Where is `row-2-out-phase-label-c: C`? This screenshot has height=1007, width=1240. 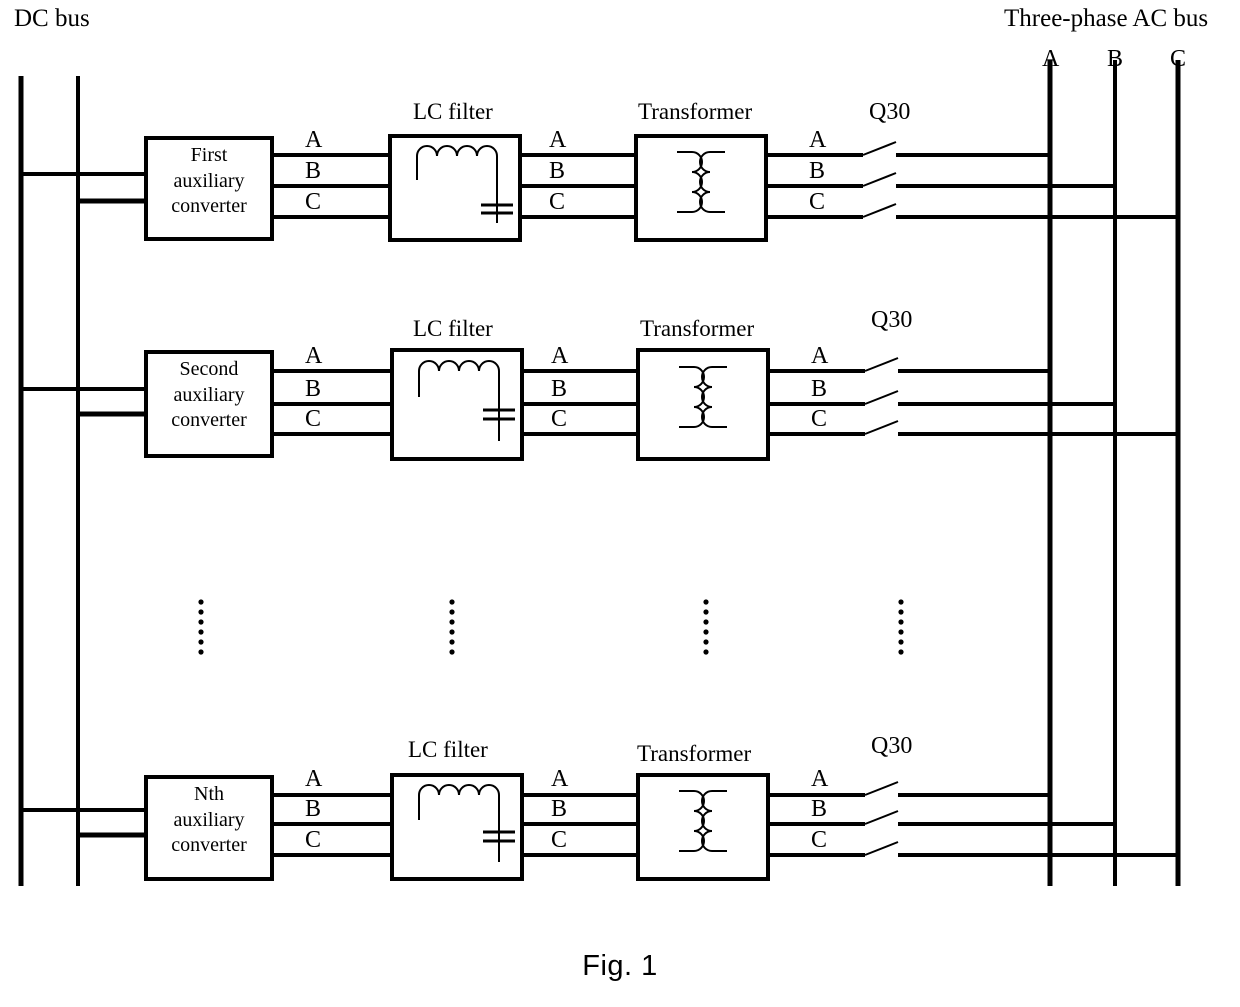 row-2-out-phase-label-c: C is located at coordinates (313, 419).